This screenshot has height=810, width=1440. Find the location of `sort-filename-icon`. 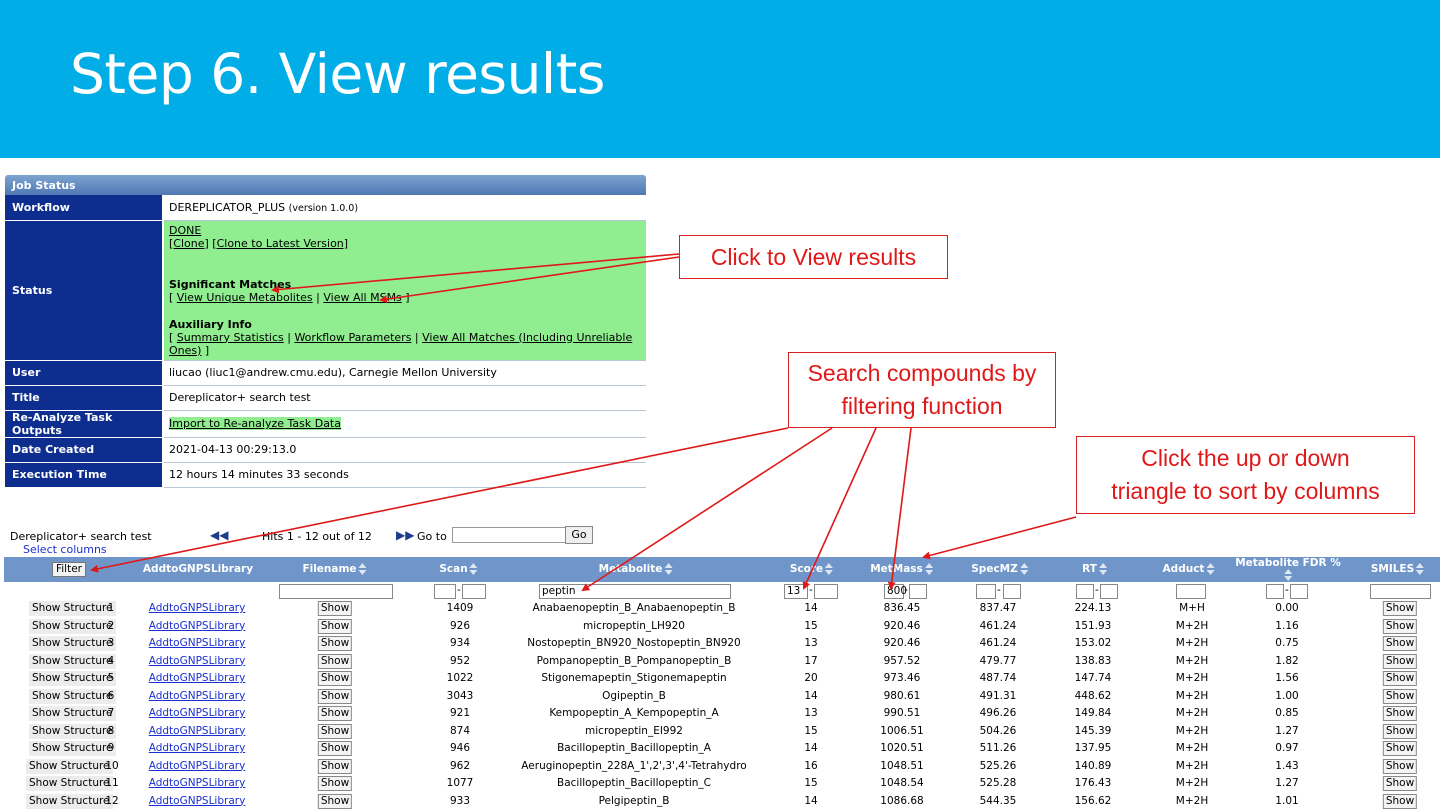

sort-filename-icon is located at coordinates (363, 569).